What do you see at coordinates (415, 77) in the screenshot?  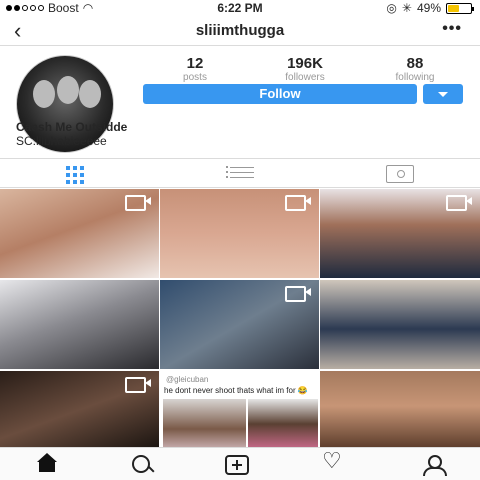 I see `following-label: following` at bounding box center [415, 77].